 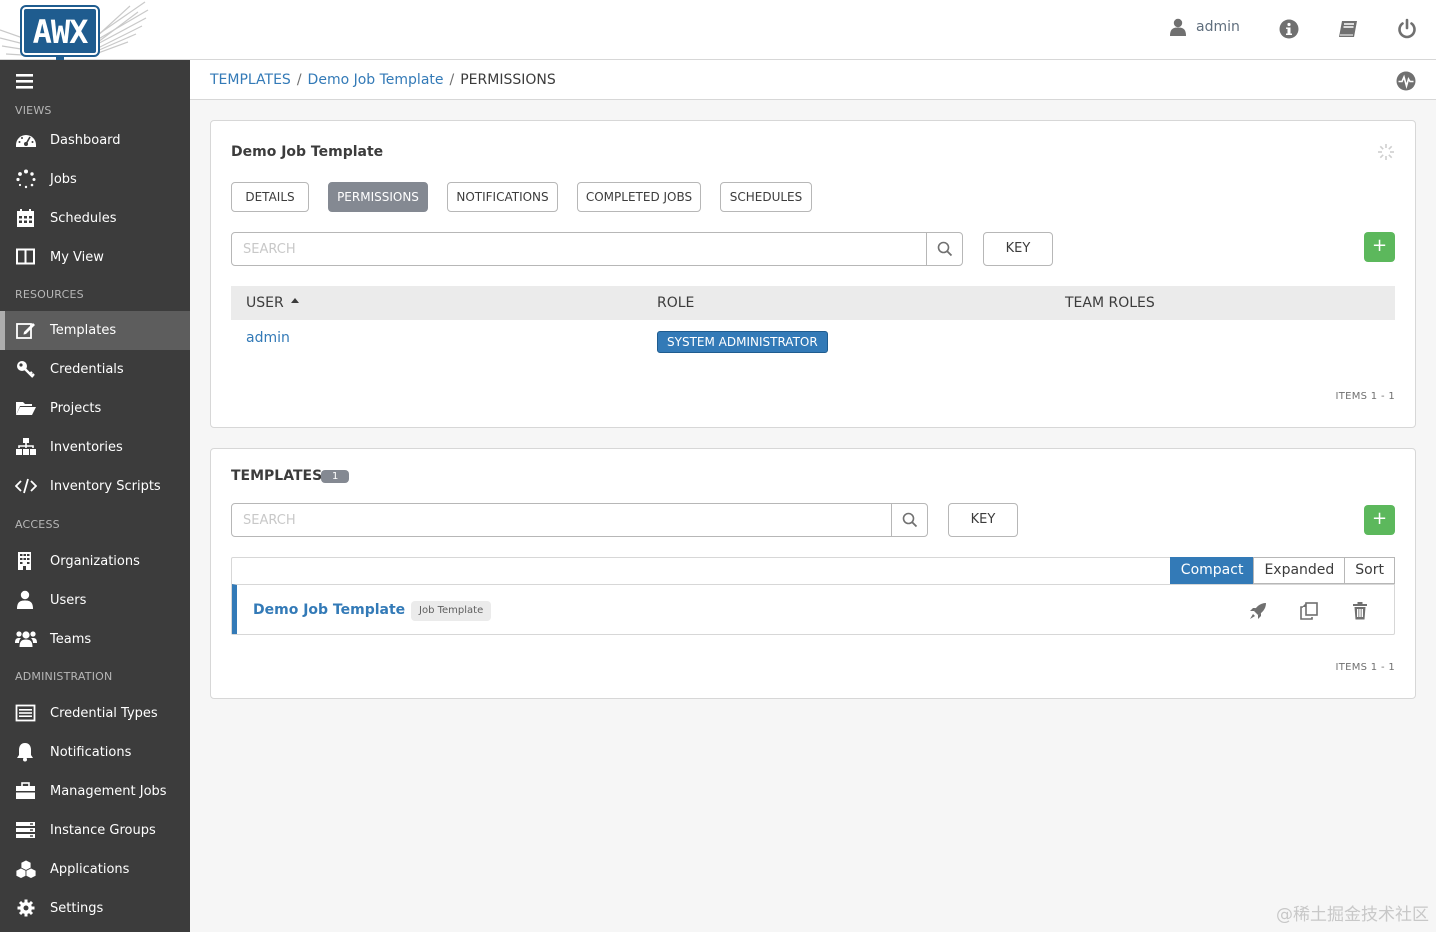 I want to click on cog-icon, so click(x=26, y=908).